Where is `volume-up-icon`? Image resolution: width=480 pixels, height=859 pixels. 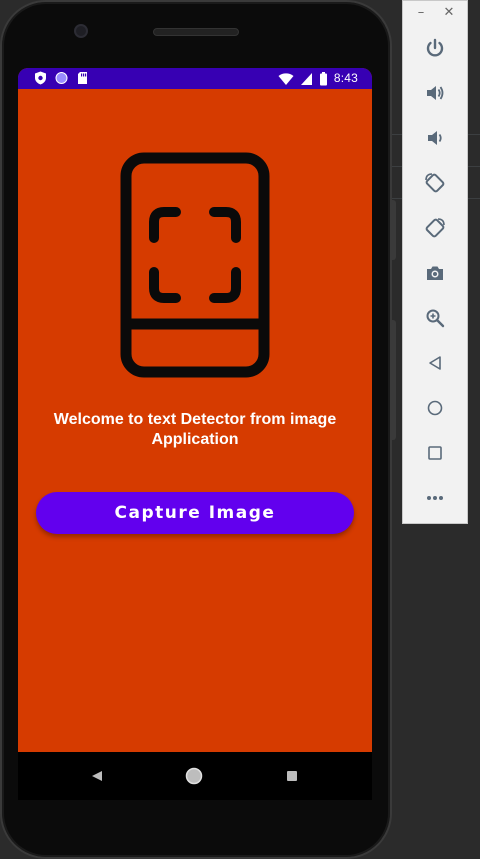 volume-up-icon is located at coordinates (435, 93).